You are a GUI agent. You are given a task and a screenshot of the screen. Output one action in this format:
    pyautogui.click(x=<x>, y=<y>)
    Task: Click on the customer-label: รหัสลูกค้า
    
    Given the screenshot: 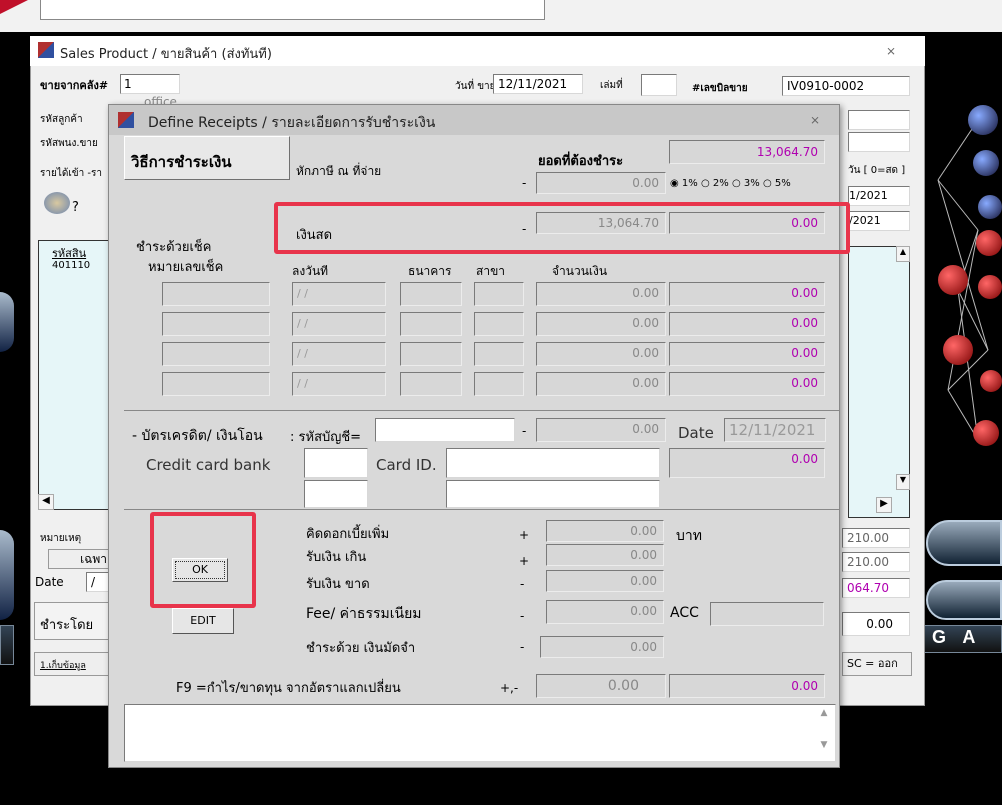 What is the action you would take?
    pyautogui.click(x=61, y=119)
    